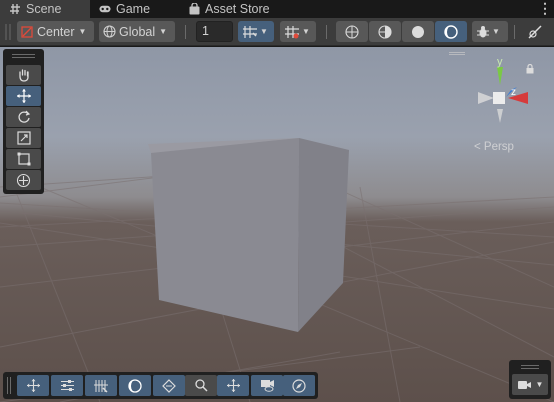  I want to click on grid-increment-field: 1, so click(214, 31).